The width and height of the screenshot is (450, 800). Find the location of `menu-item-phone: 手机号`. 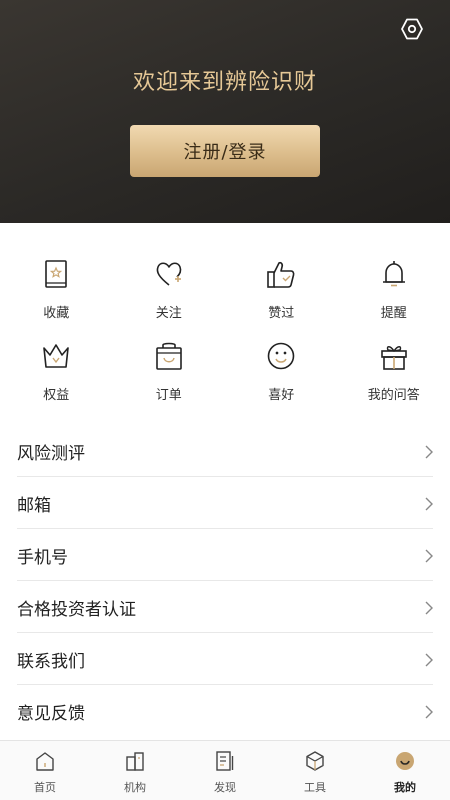

menu-item-phone: 手机号 is located at coordinates (225, 555).